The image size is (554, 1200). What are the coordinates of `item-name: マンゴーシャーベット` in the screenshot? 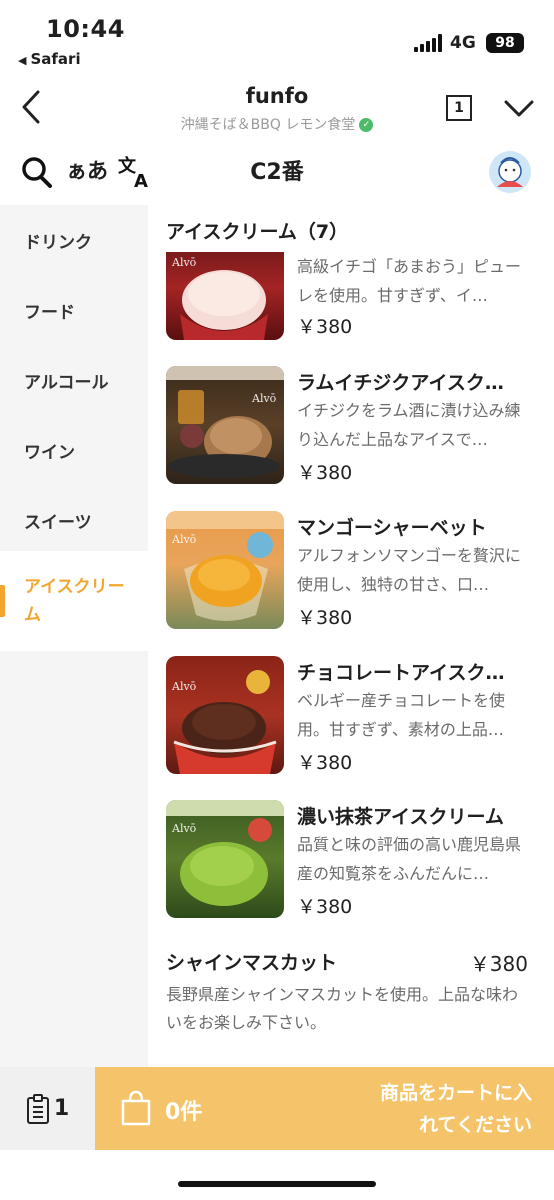 It's located at (392, 528).